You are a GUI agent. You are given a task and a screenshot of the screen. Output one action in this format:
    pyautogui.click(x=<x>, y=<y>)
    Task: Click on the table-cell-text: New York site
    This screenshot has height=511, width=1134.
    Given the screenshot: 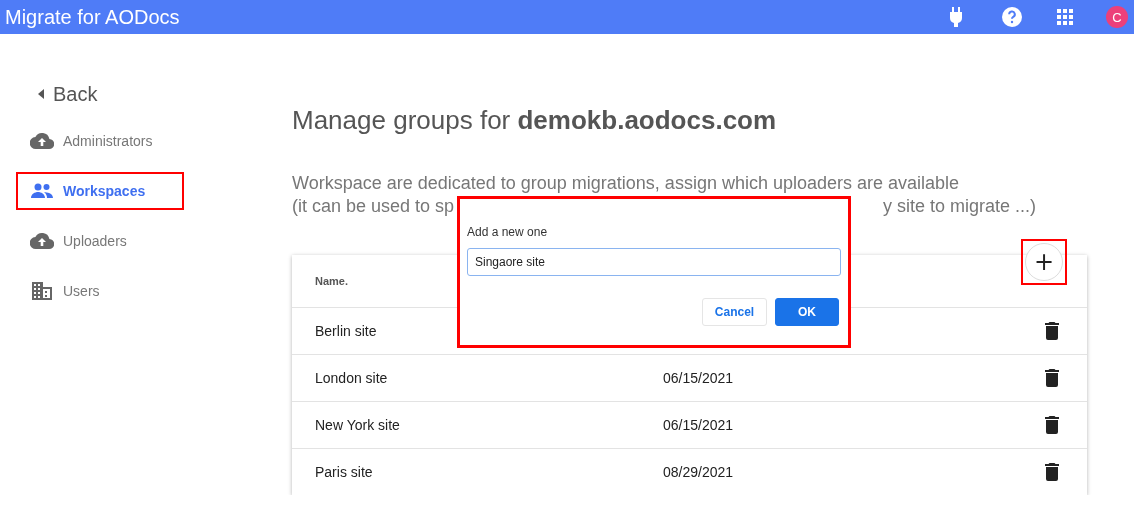 What is the action you would take?
    pyautogui.click(x=358, y=425)
    